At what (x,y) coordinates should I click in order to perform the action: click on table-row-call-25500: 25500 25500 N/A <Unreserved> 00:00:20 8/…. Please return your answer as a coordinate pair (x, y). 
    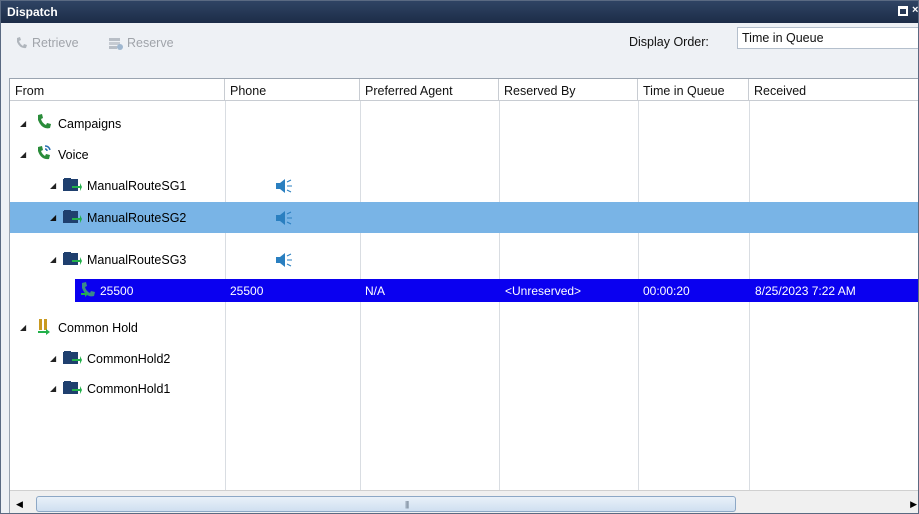
    Looking at the image, I should click on (496, 290).